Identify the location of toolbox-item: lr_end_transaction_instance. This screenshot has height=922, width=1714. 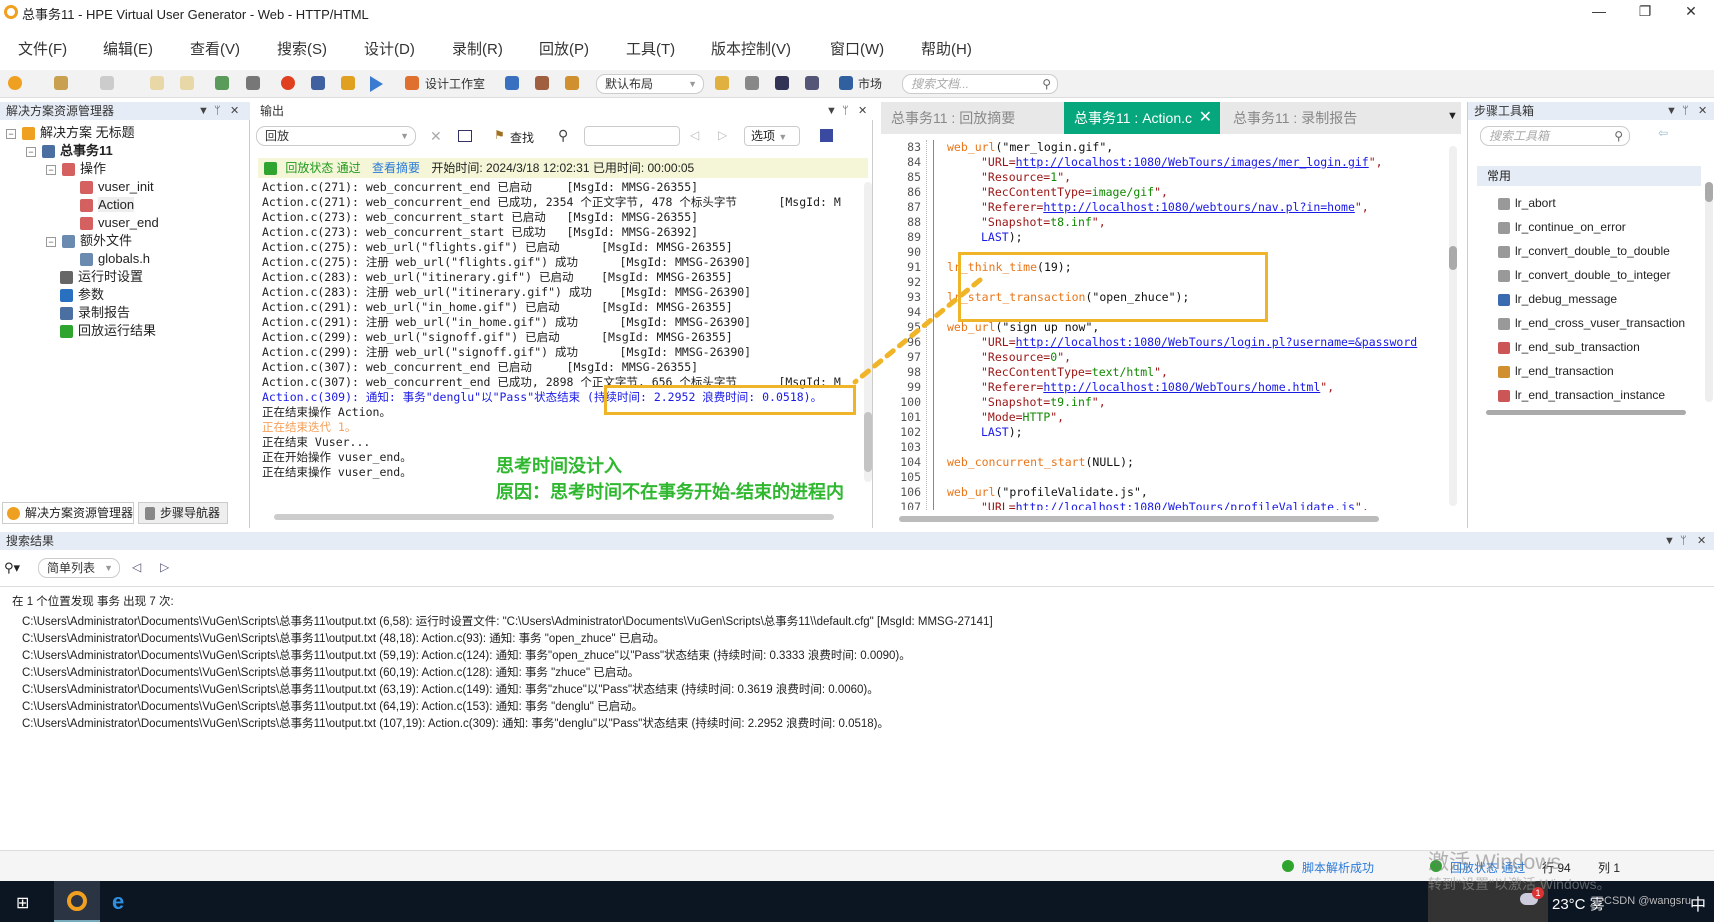
(1581, 395).